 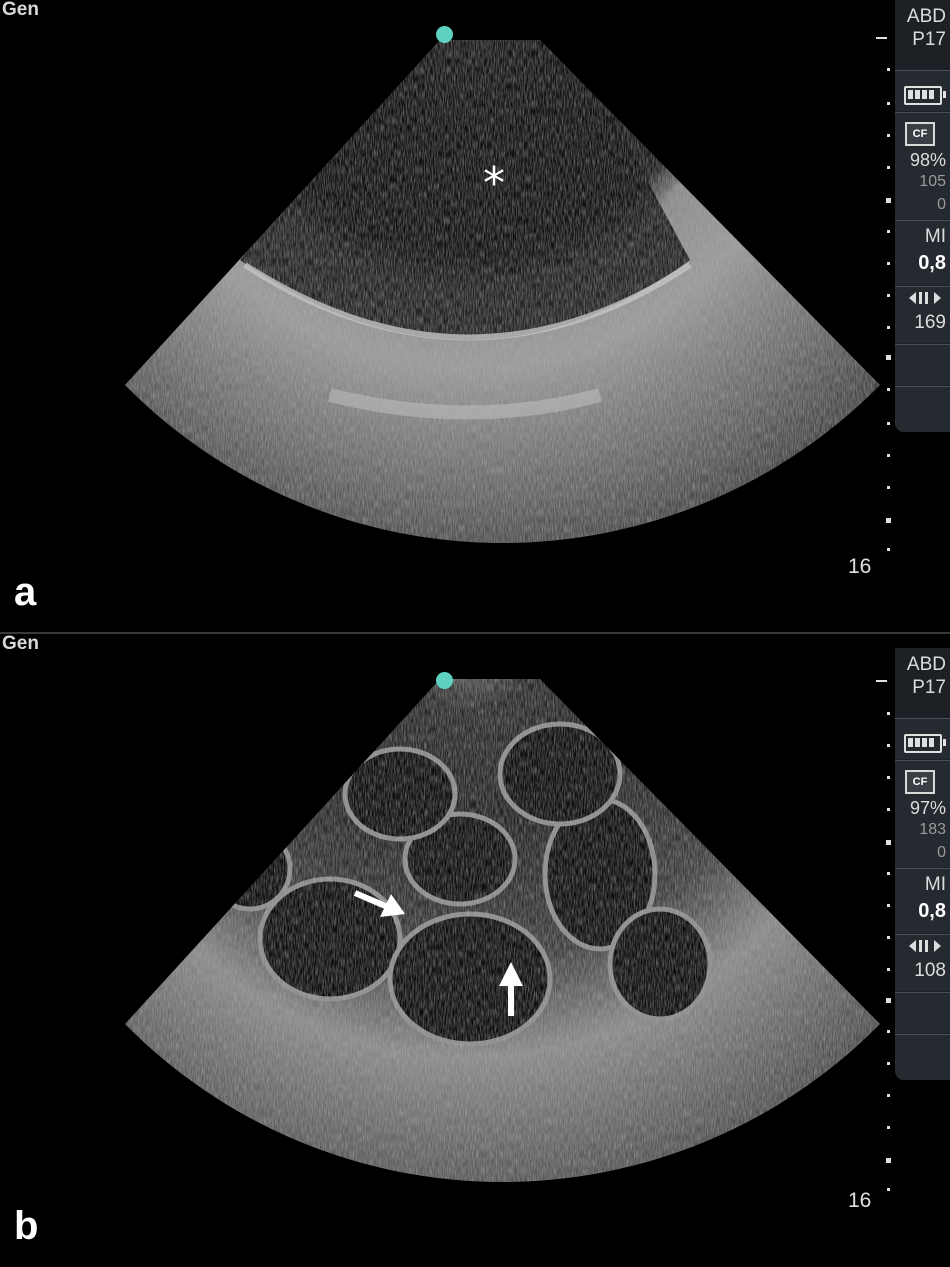 I want to click on frame-value: 169, so click(x=930, y=322).